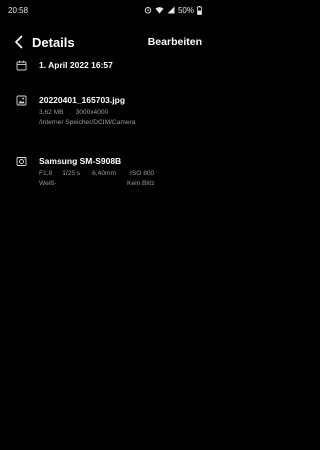  Describe the element at coordinates (159, 10) in the screenshot. I see `wifi-icon` at that location.